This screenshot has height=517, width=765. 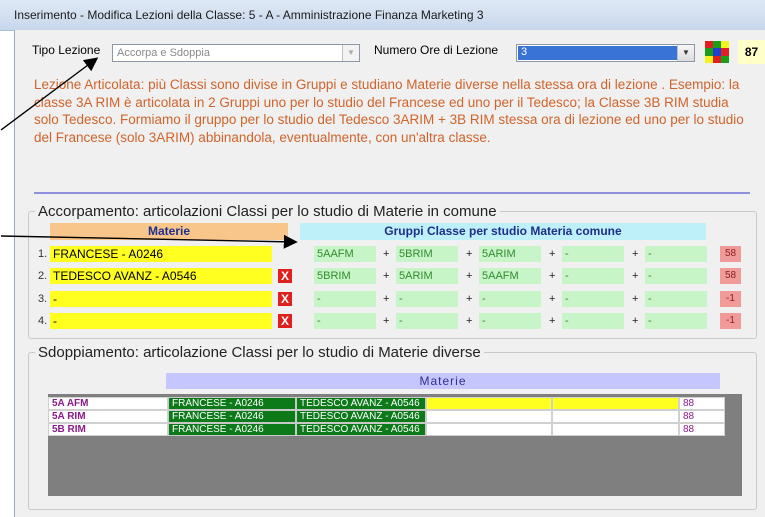 I want to click on arrow-to-tipo-lezione, so click(x=49, y=94).